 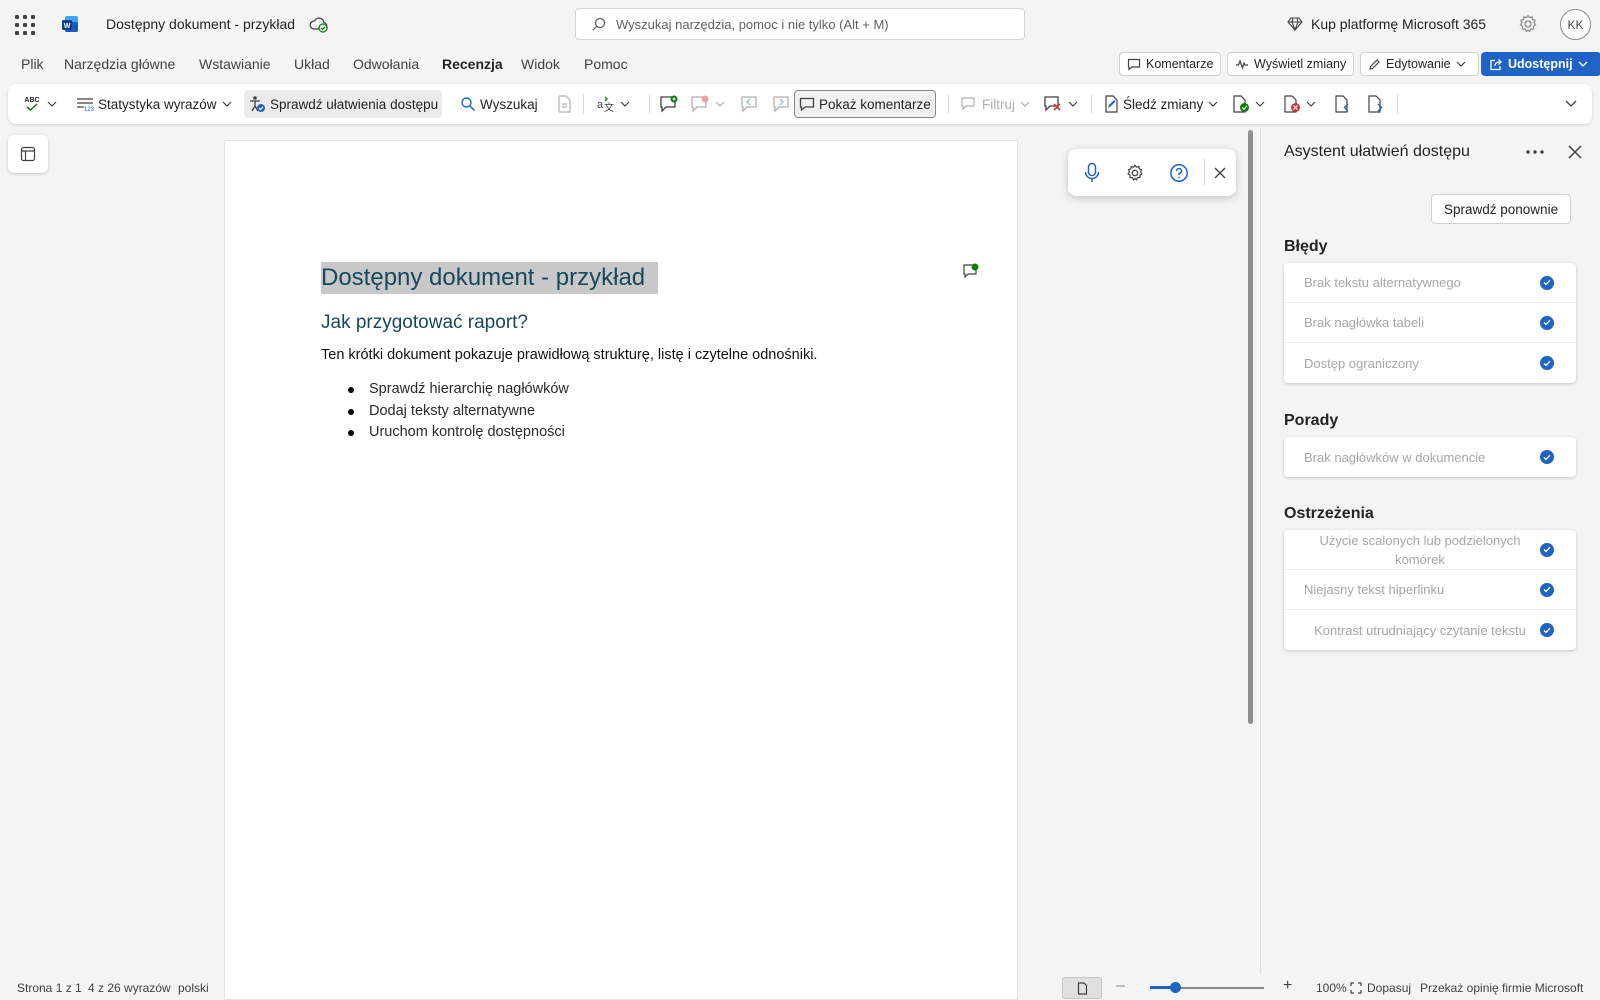 What do you see at coordinates (1376, 104) in the screenshot?
I see `next-change-button` at bounding box center [1376, 104].